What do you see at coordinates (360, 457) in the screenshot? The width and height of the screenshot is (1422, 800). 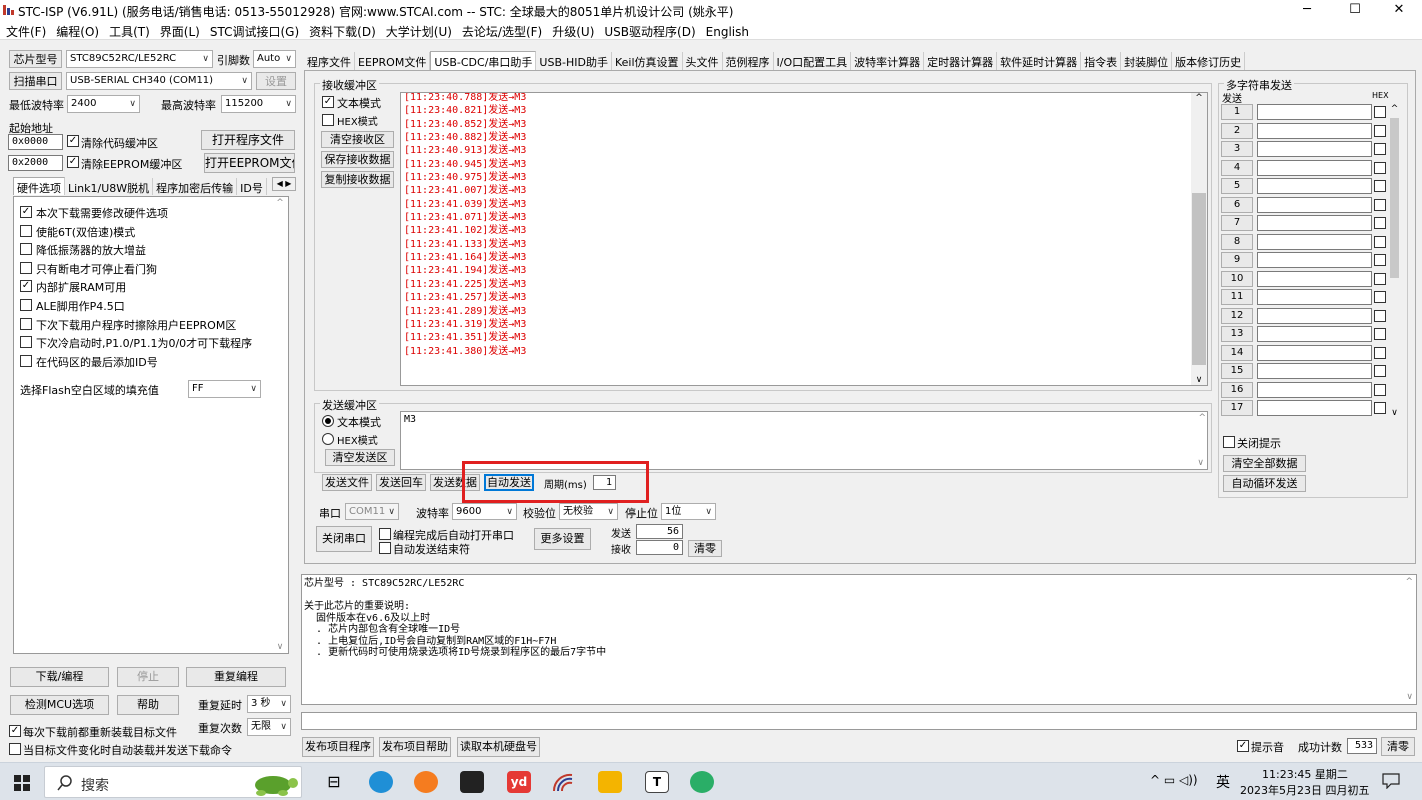 I see `clear-send-button: 清空发送区` at bounding box center [360, 457].